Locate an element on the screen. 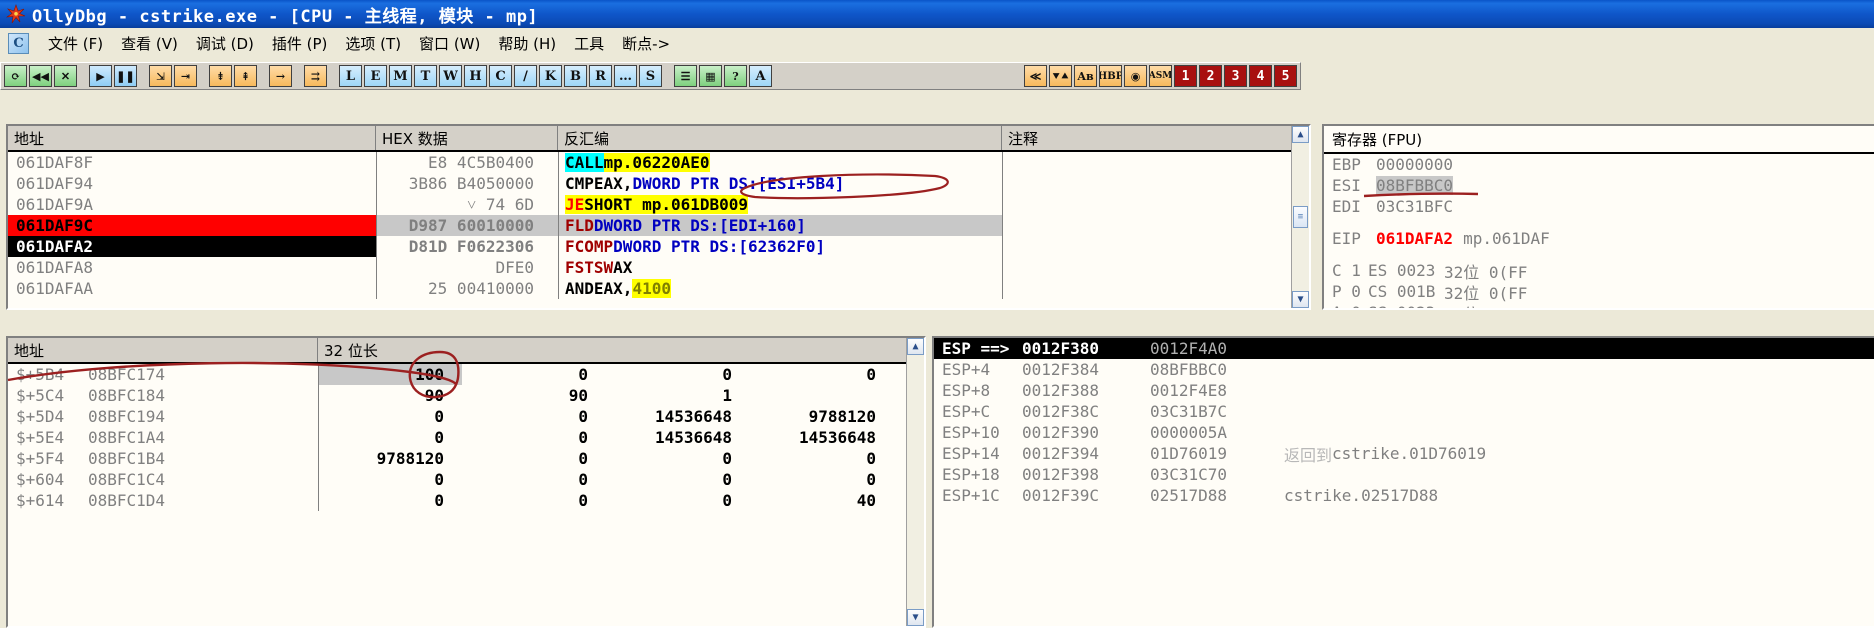 The height and width of the screenshot is (628, 1874). step-over-button: ⇥ is located at coordinates (185, 76).